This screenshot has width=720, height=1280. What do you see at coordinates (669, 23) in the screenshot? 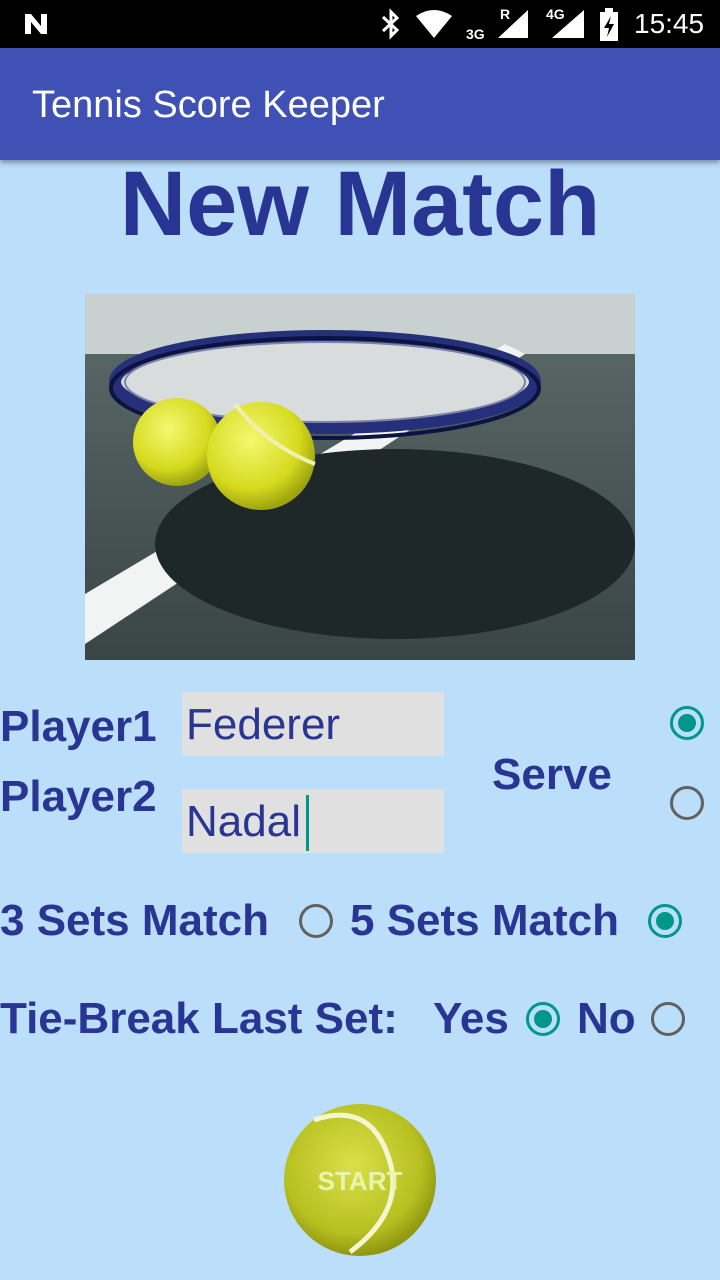
I see `status-time: 15:45` at bounding box center [669, 23].